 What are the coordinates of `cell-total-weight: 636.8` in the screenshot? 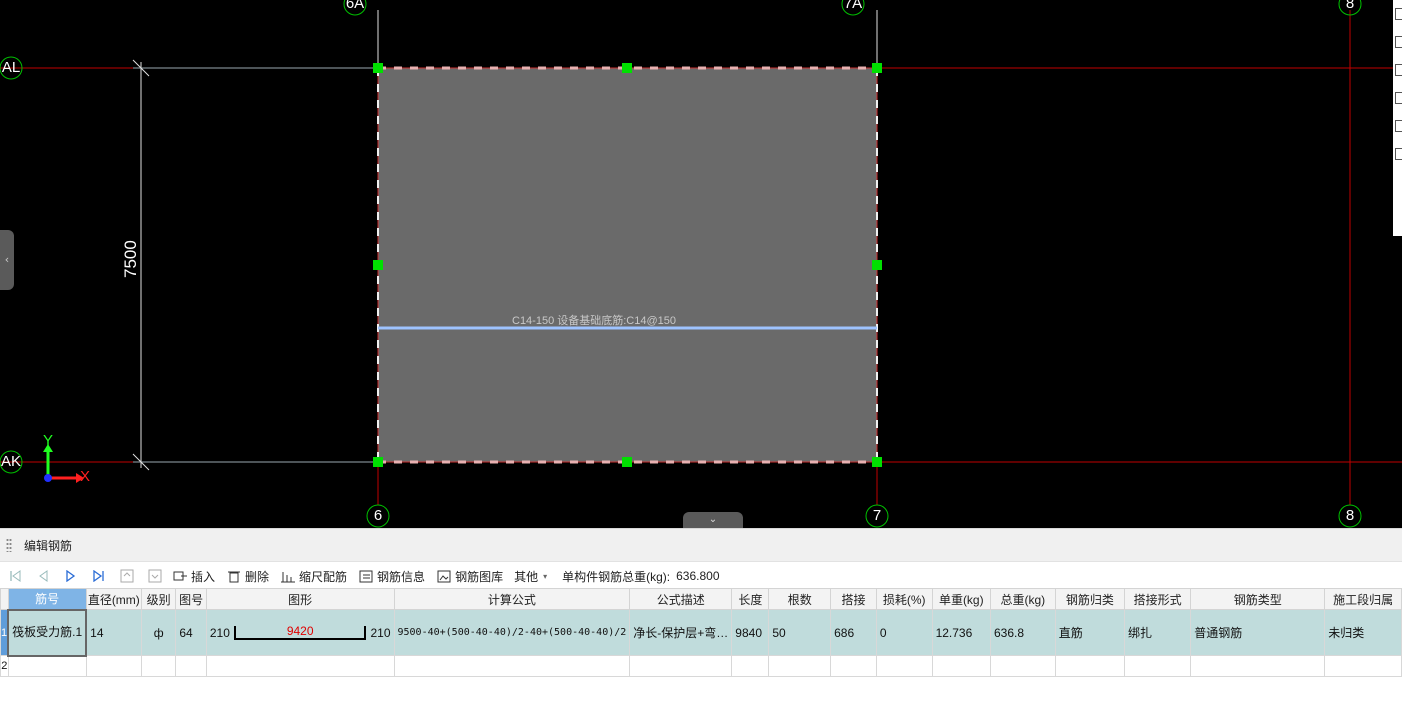 It's located at (1023, 632).